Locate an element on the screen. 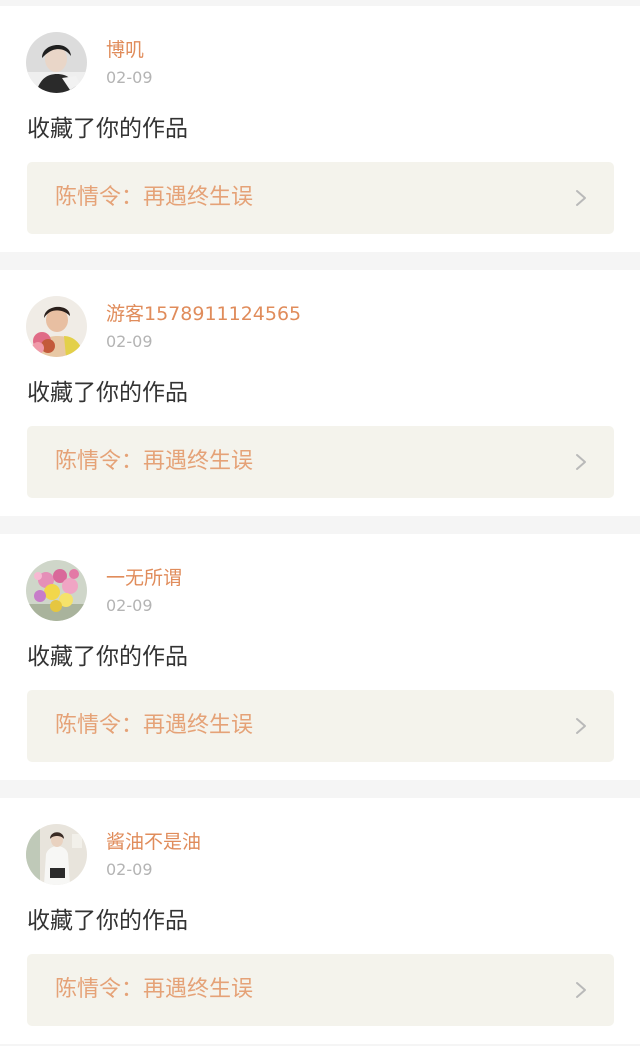 This screenshot has width=640, height=1046. person-light-outfit-icon is located at coordinates (56, 854).